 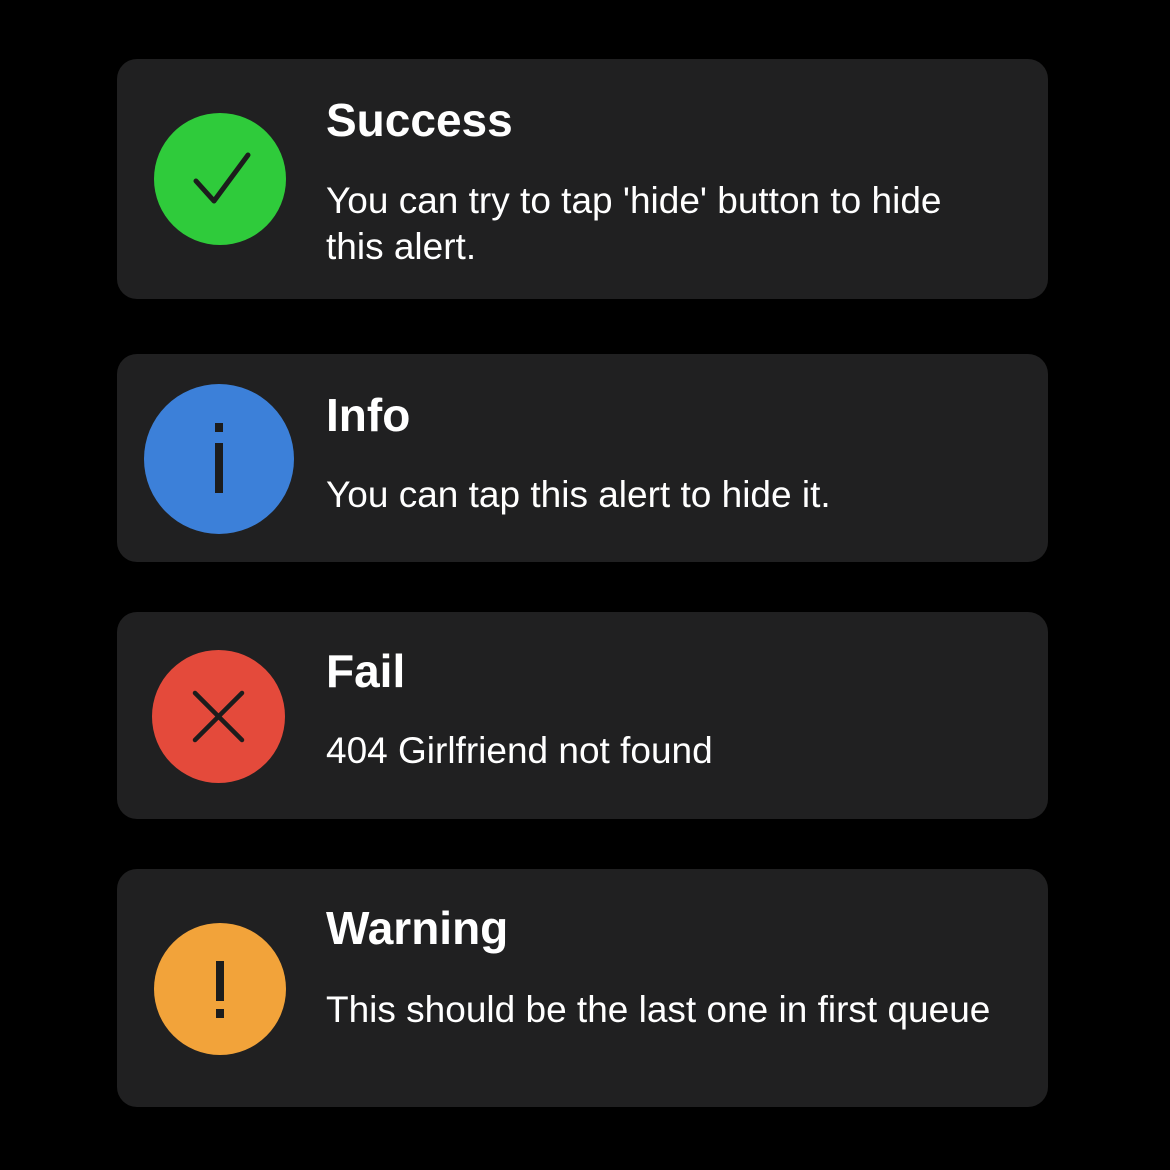 I want to click on alert-title: Warning, so click(x=417, y=928).